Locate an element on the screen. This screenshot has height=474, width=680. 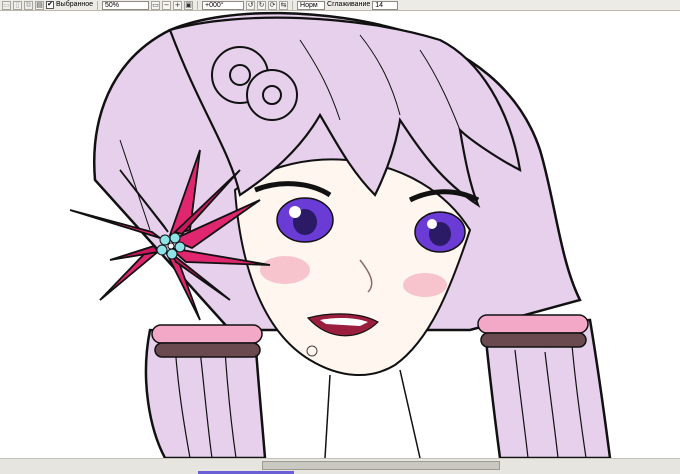
smoothing-label: Сглаживание is located at coordinates (349, 4).